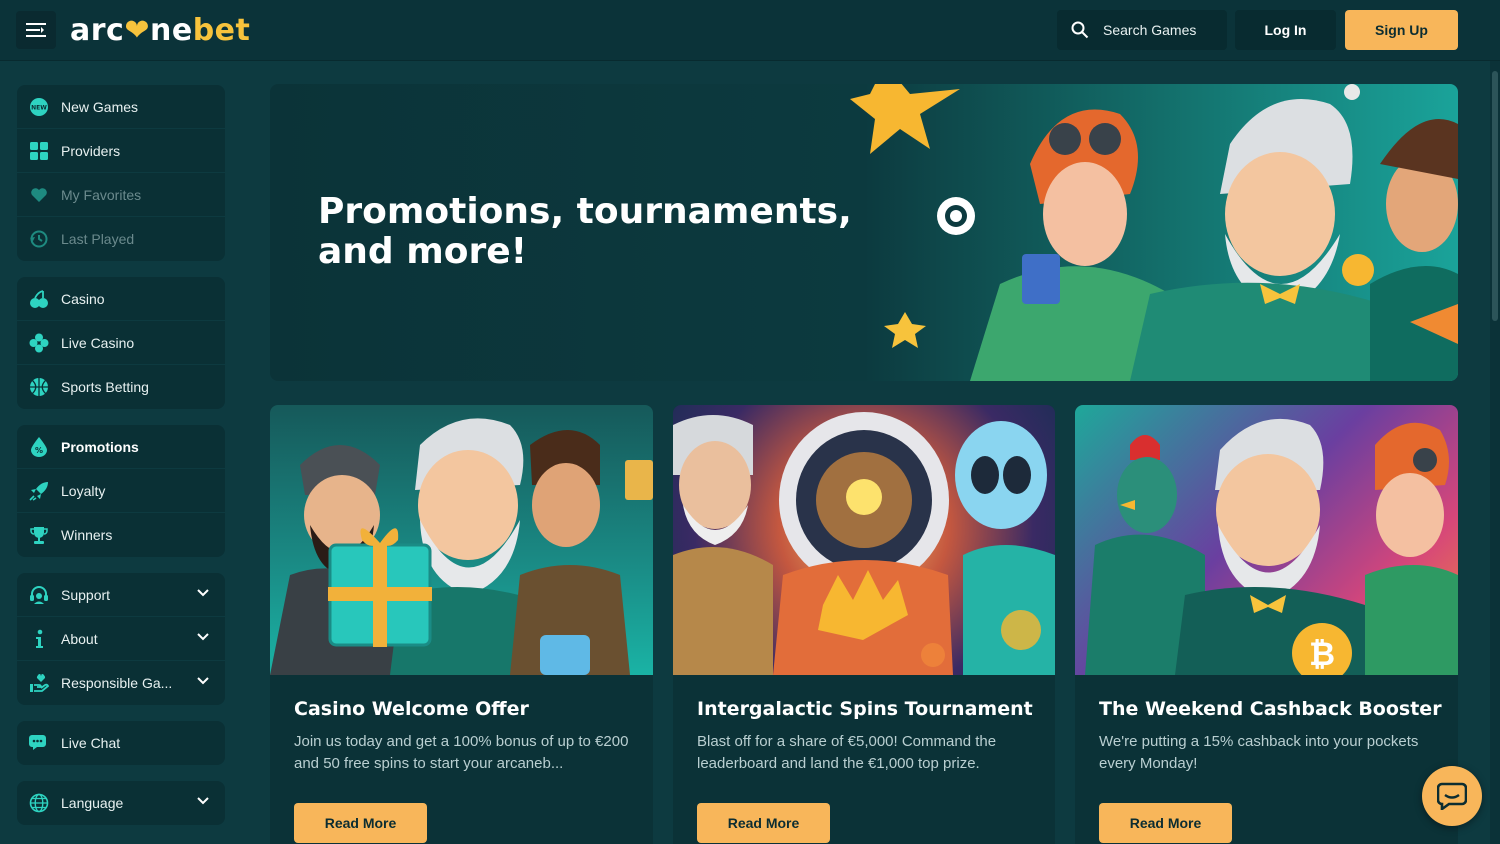 This screenshot has width=1500, height=844. I want to click on chat-bubble-icon, so click(39, 743).